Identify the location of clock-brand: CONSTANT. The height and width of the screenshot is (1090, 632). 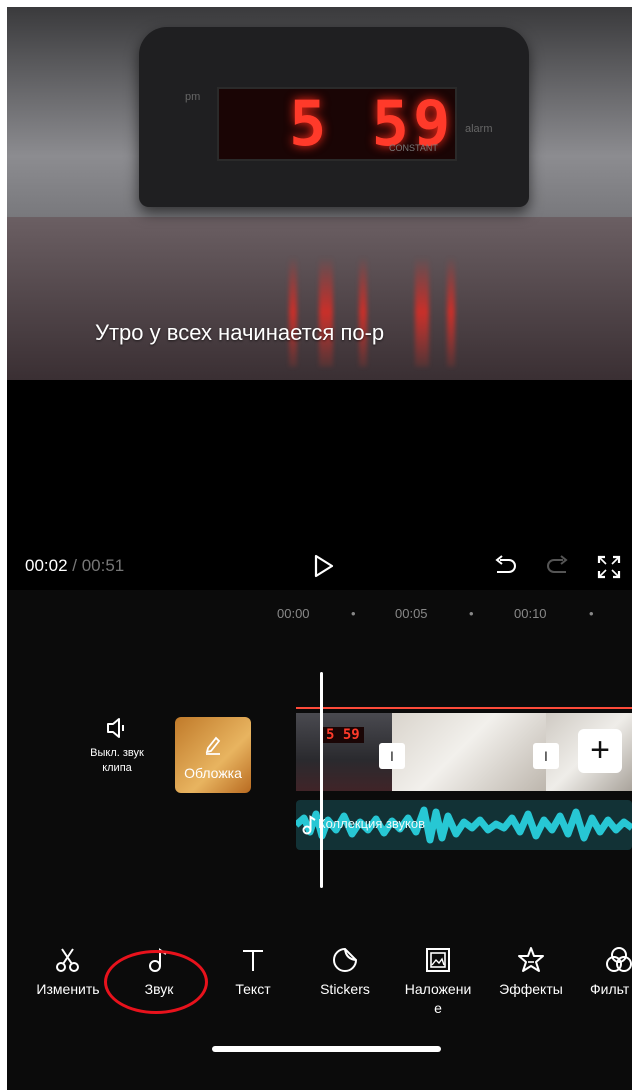
(413, 148).